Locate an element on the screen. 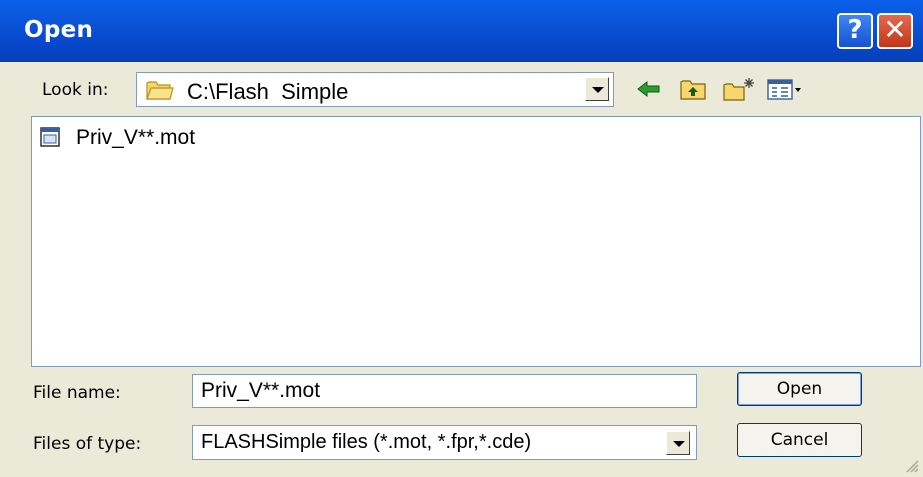 The image size is (923, 477). view-menu-icon is located at coordinates (785, 89).